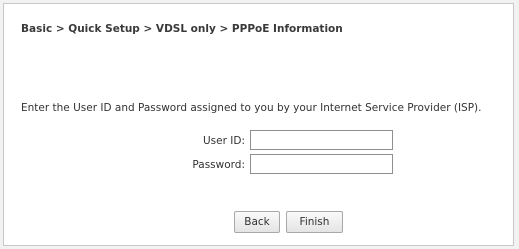  Describe the element at coordinates (257, 222) in the screenshot. I see `back-button: Back` at that location.